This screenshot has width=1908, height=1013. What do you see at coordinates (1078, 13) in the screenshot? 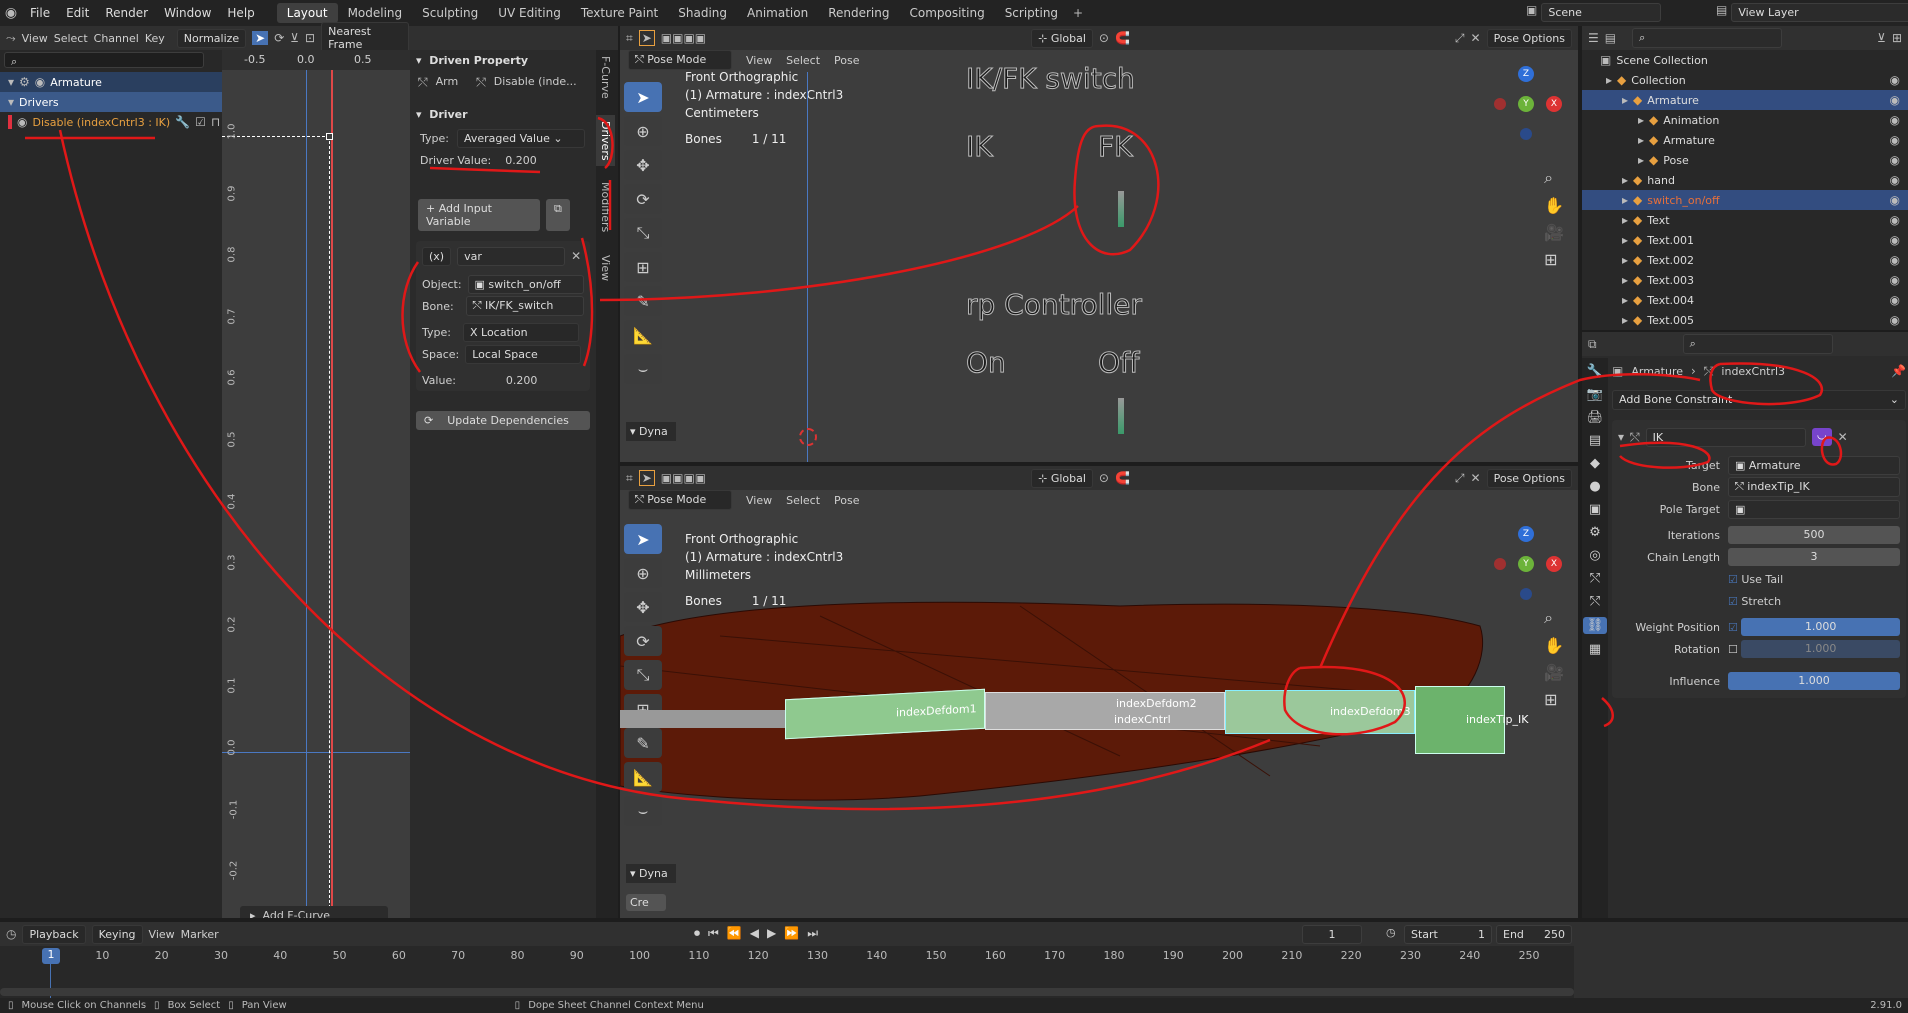
I see `add-workspace-icon: +` at bounding box center [1078, 13].